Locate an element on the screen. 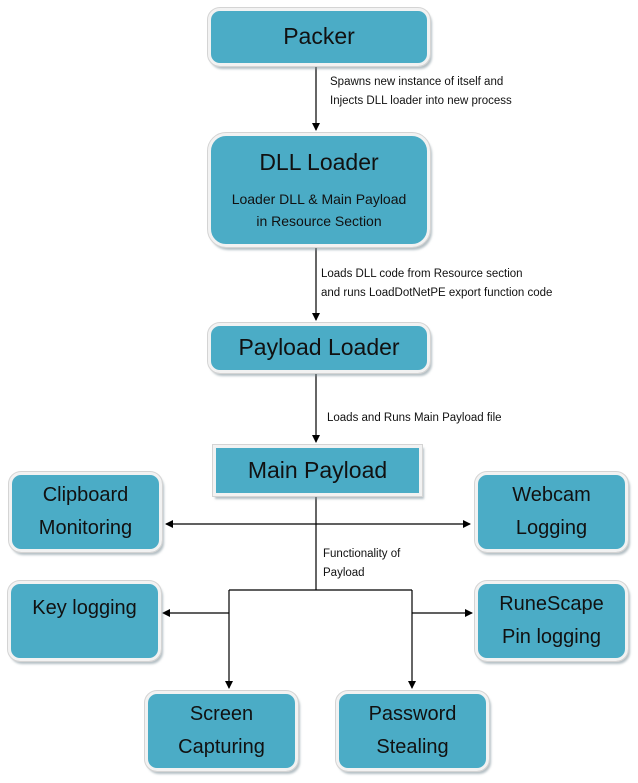  node-password-stealing: Password Stealing is located at coordinates (412, 731).